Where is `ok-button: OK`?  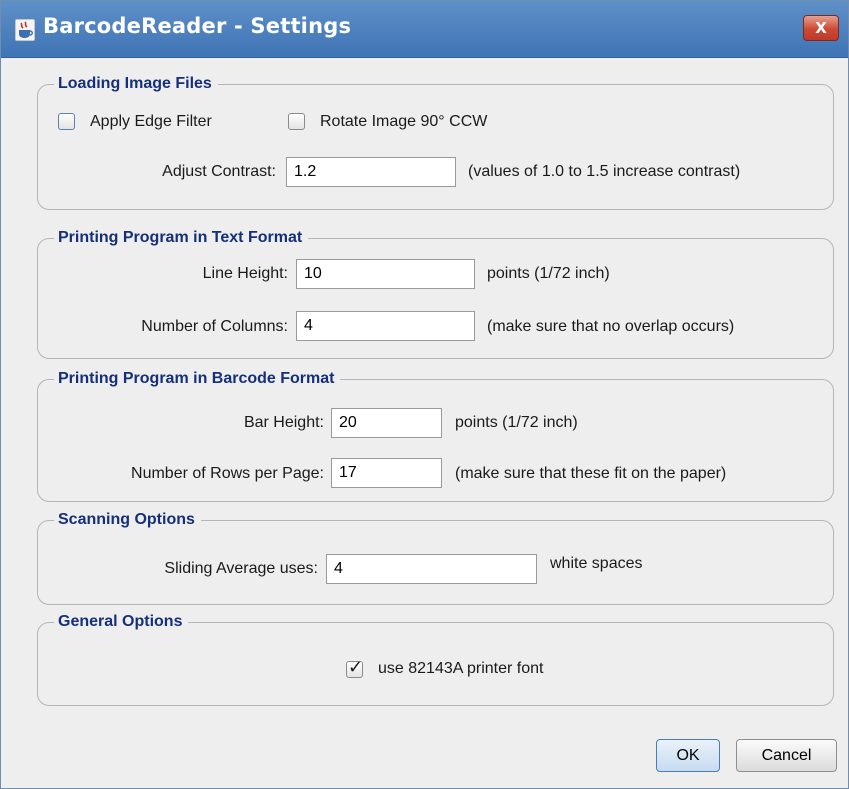
ok-button: OK is located at coordinates (688, 755).